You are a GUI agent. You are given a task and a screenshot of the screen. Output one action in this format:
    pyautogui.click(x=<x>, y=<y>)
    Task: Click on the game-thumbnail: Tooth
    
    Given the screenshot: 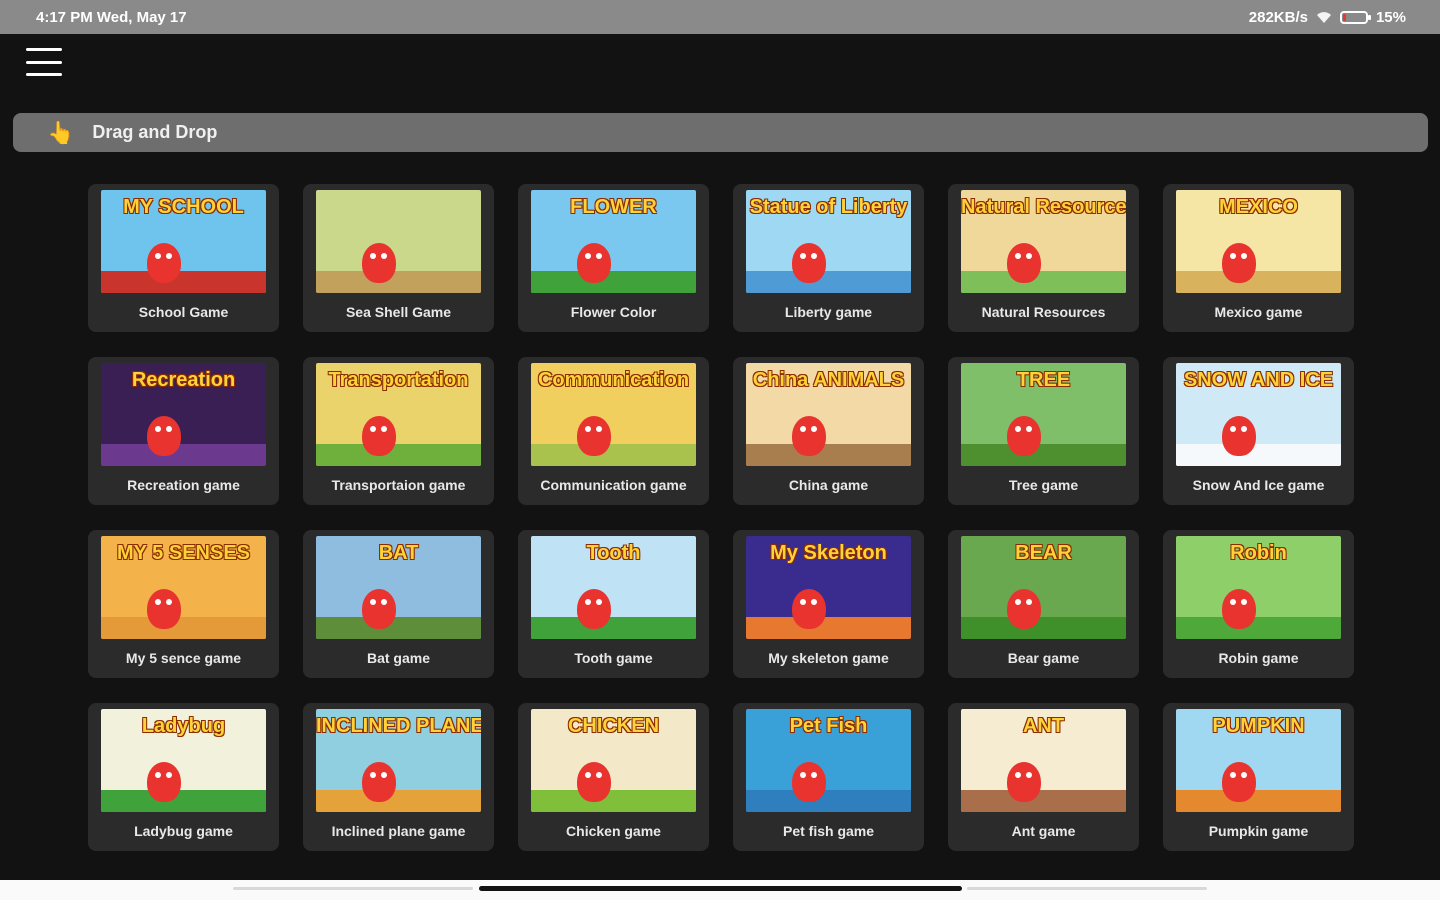 What is the action you would take?
    pyautogui.click(x=613, y=587)
    